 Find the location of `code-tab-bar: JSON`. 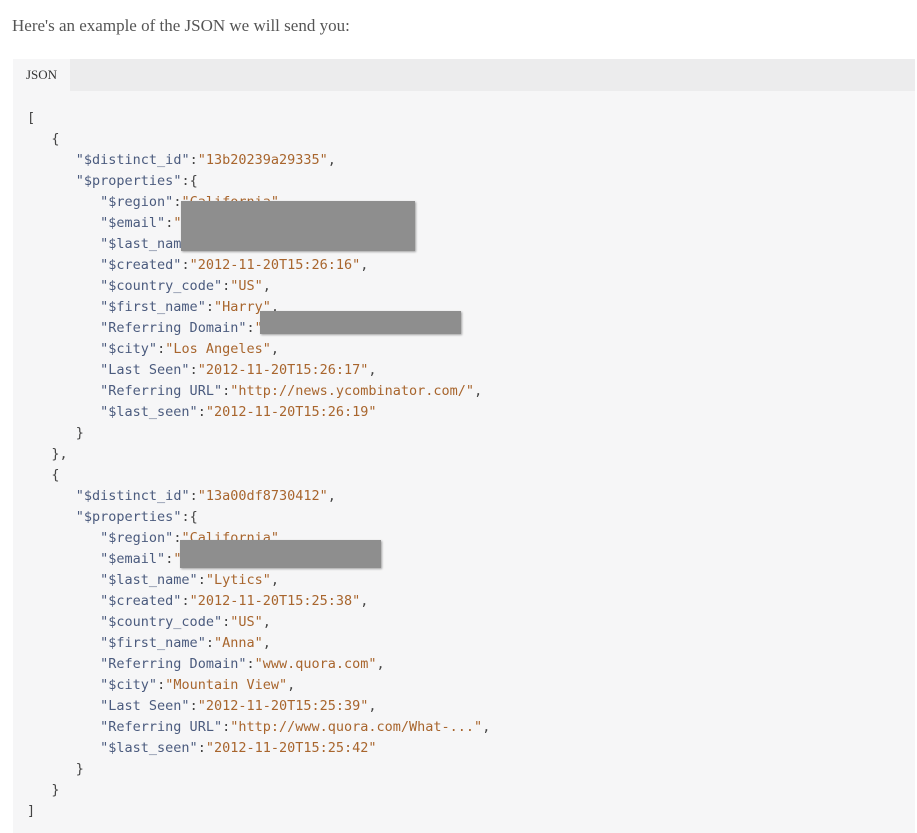

code-tab-bar: JSON is located at coordinates (464, 75).